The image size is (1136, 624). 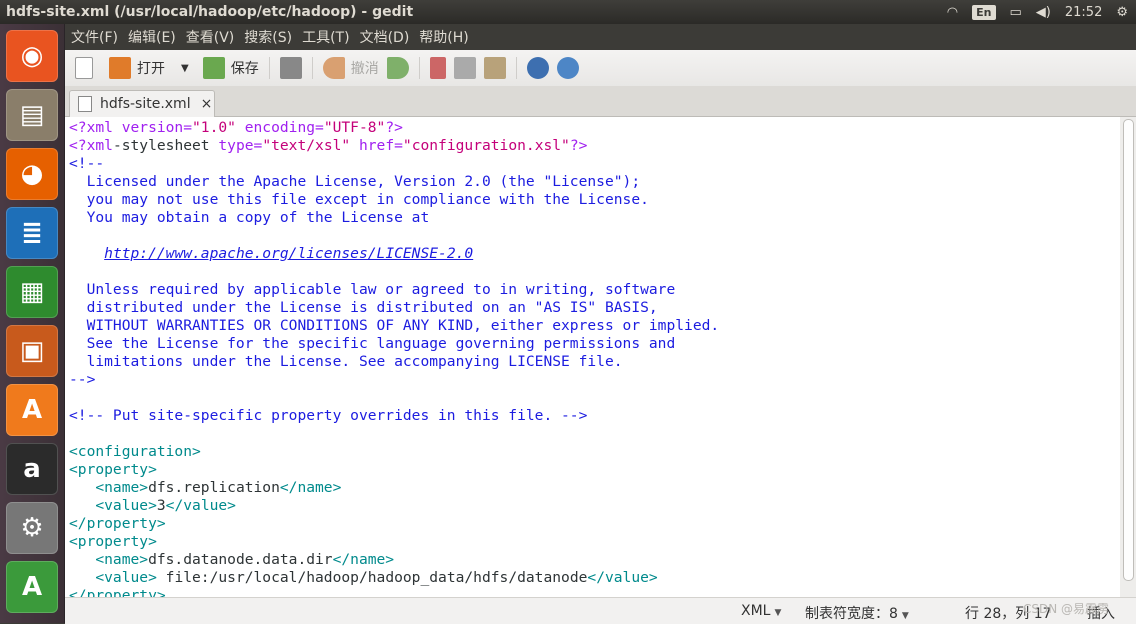 I want to click on code-line: <!--, so click(x=594, y=164).